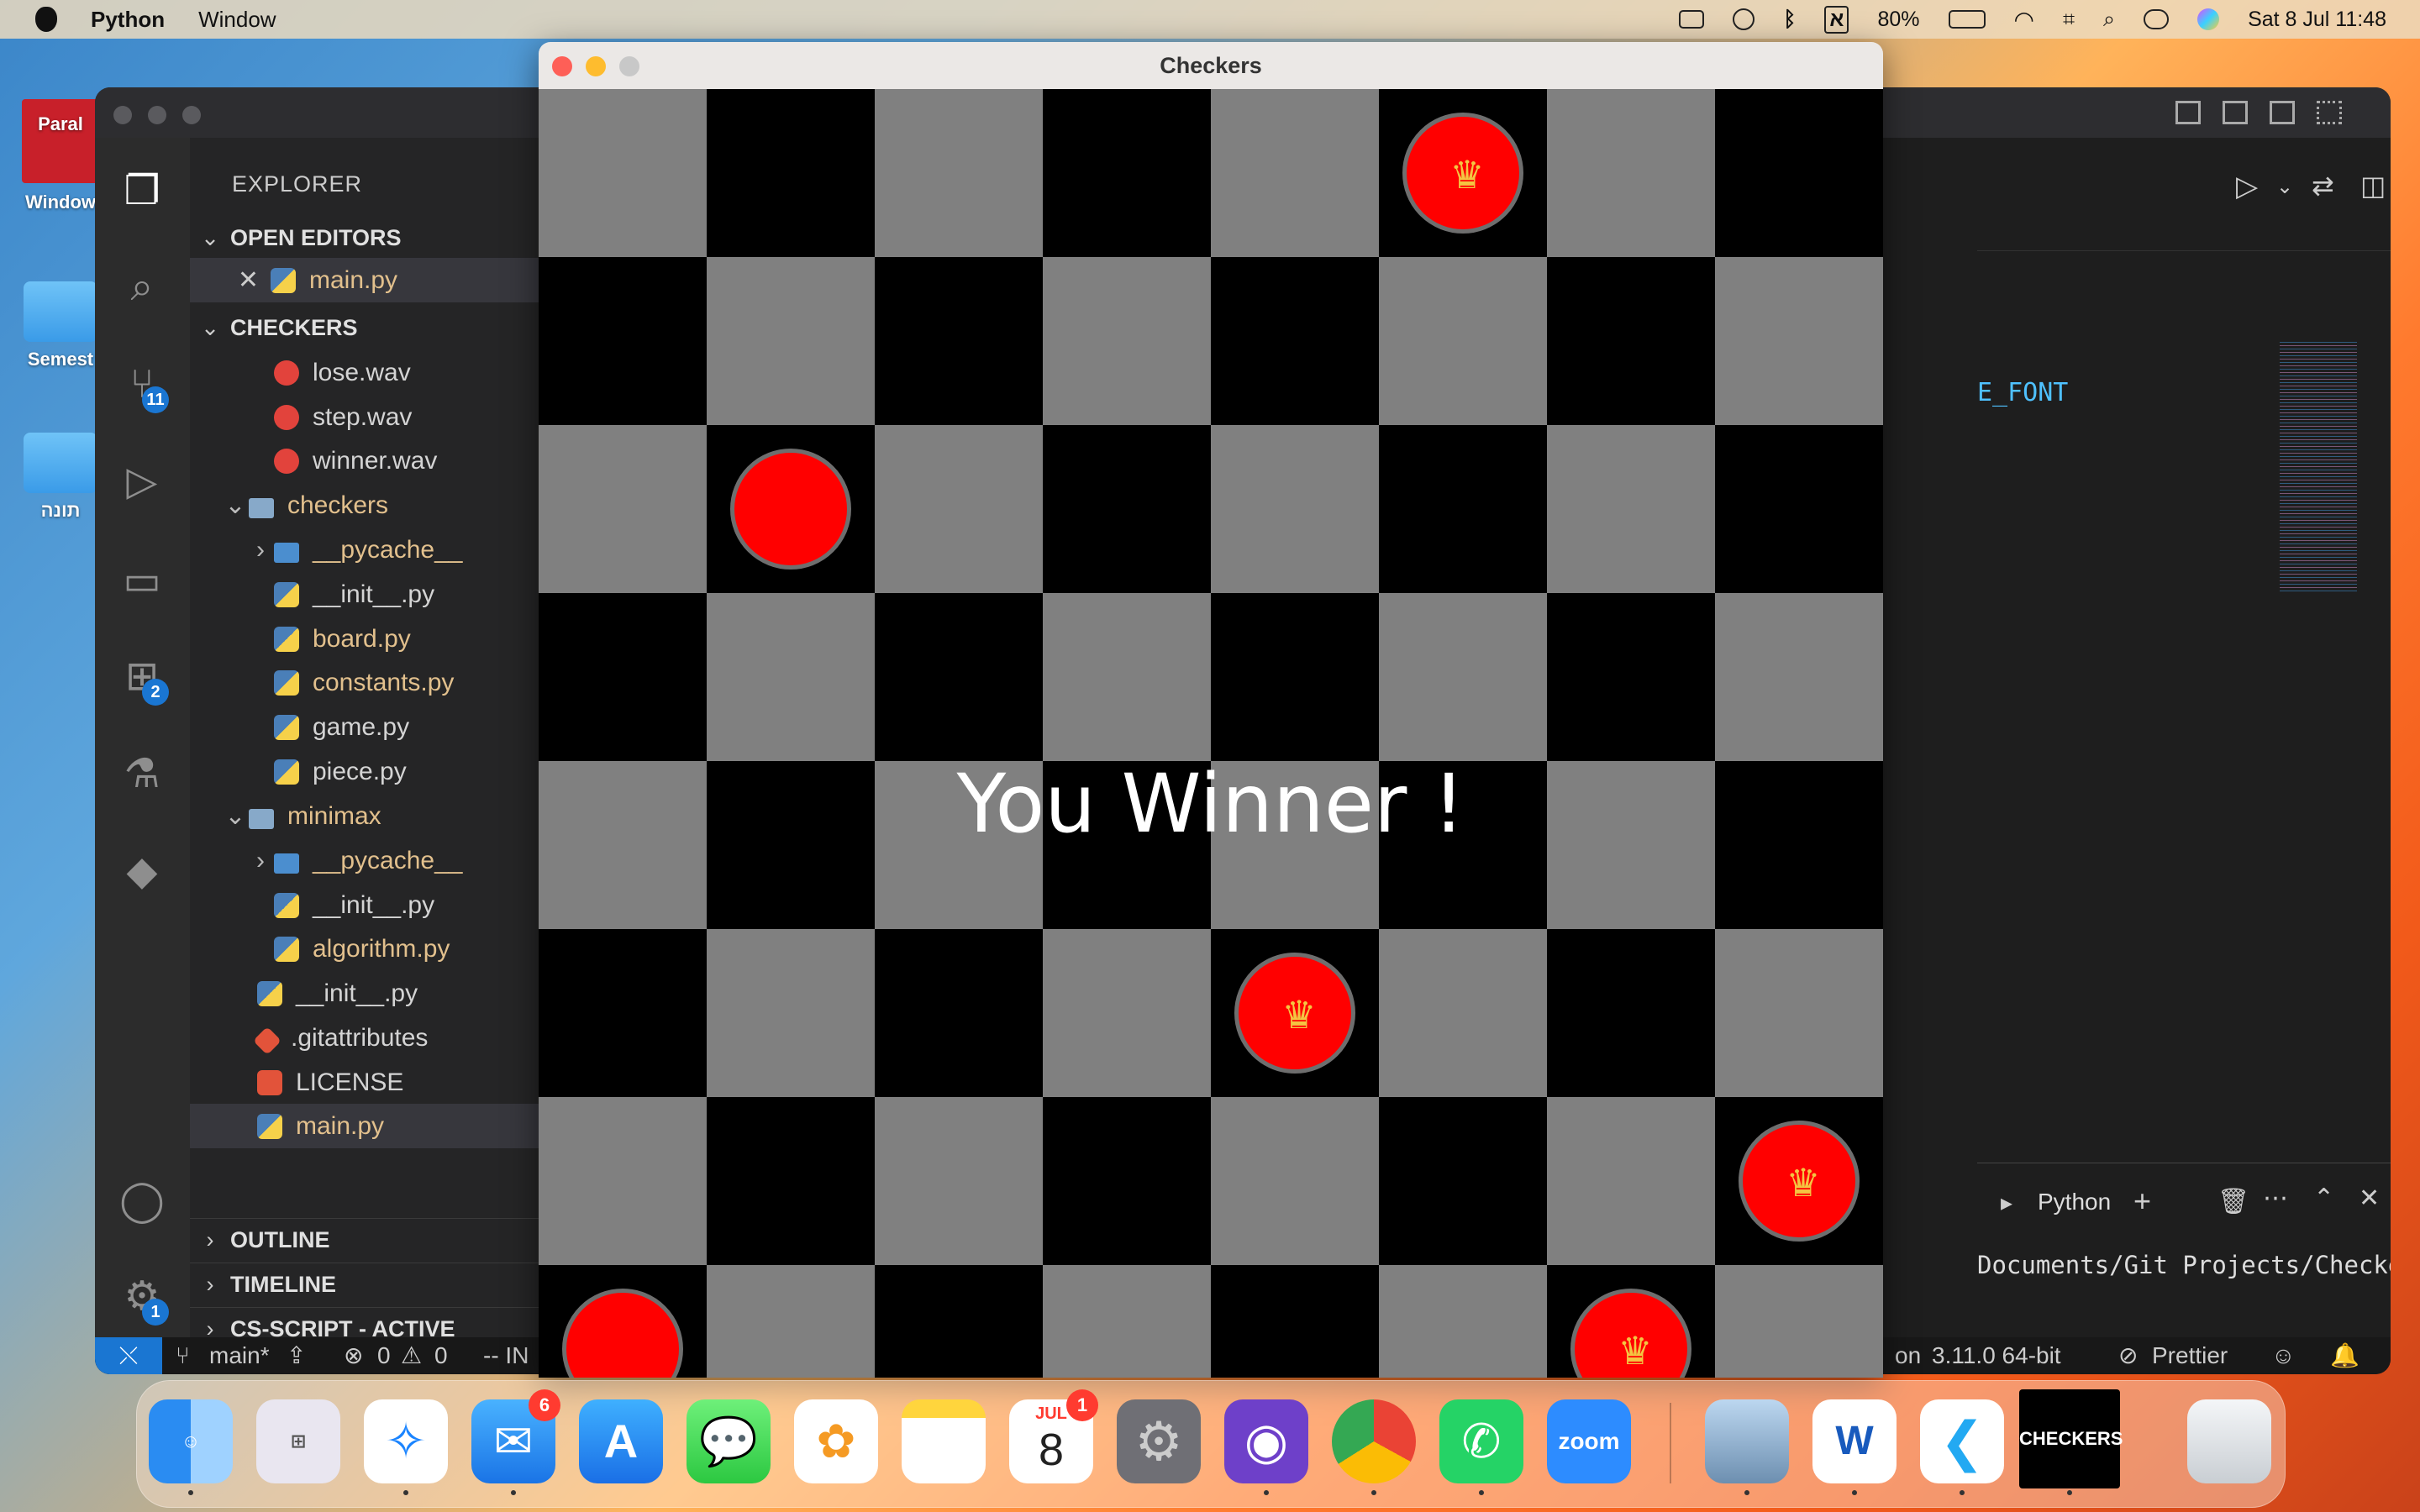 This screenshot has height=1512, width=2420. I want to click on more-actions-icon: ⋯, so click(2275, 1198).